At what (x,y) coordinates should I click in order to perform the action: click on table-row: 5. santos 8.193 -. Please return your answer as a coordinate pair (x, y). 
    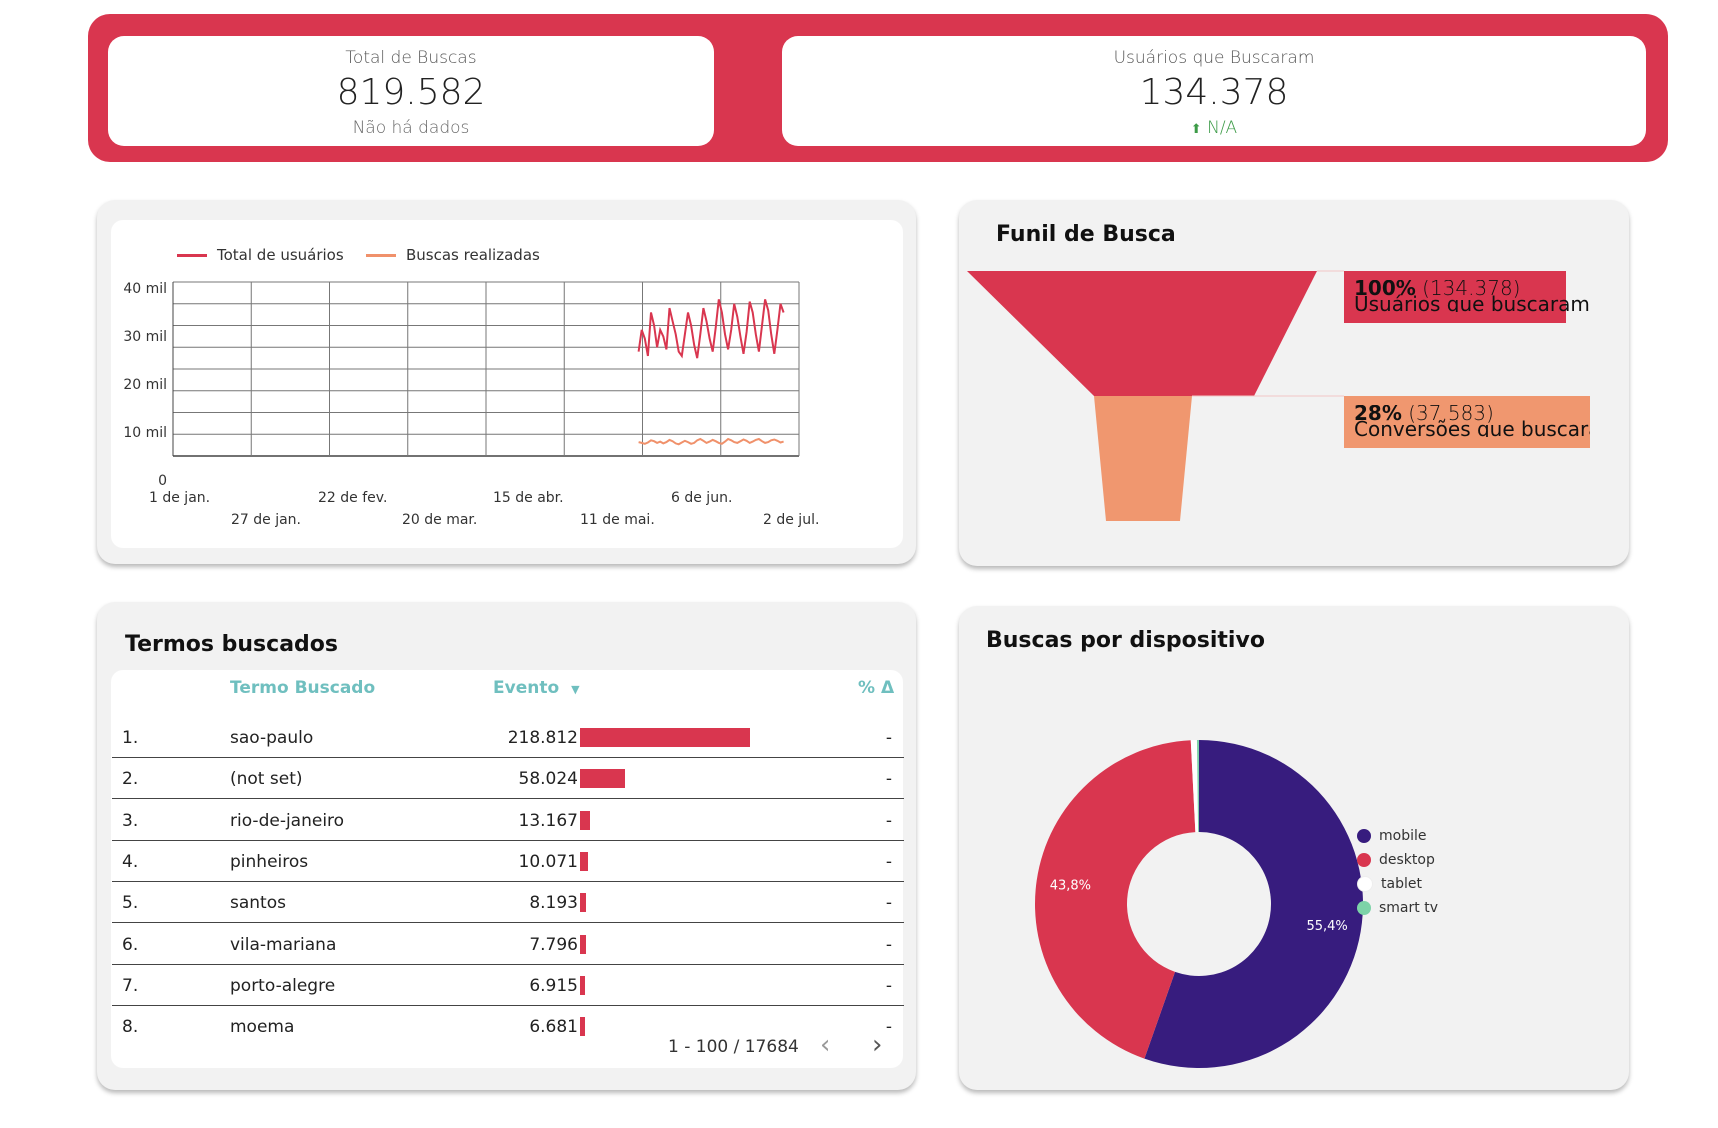
    Looking at the image, I should click on (508, 902).